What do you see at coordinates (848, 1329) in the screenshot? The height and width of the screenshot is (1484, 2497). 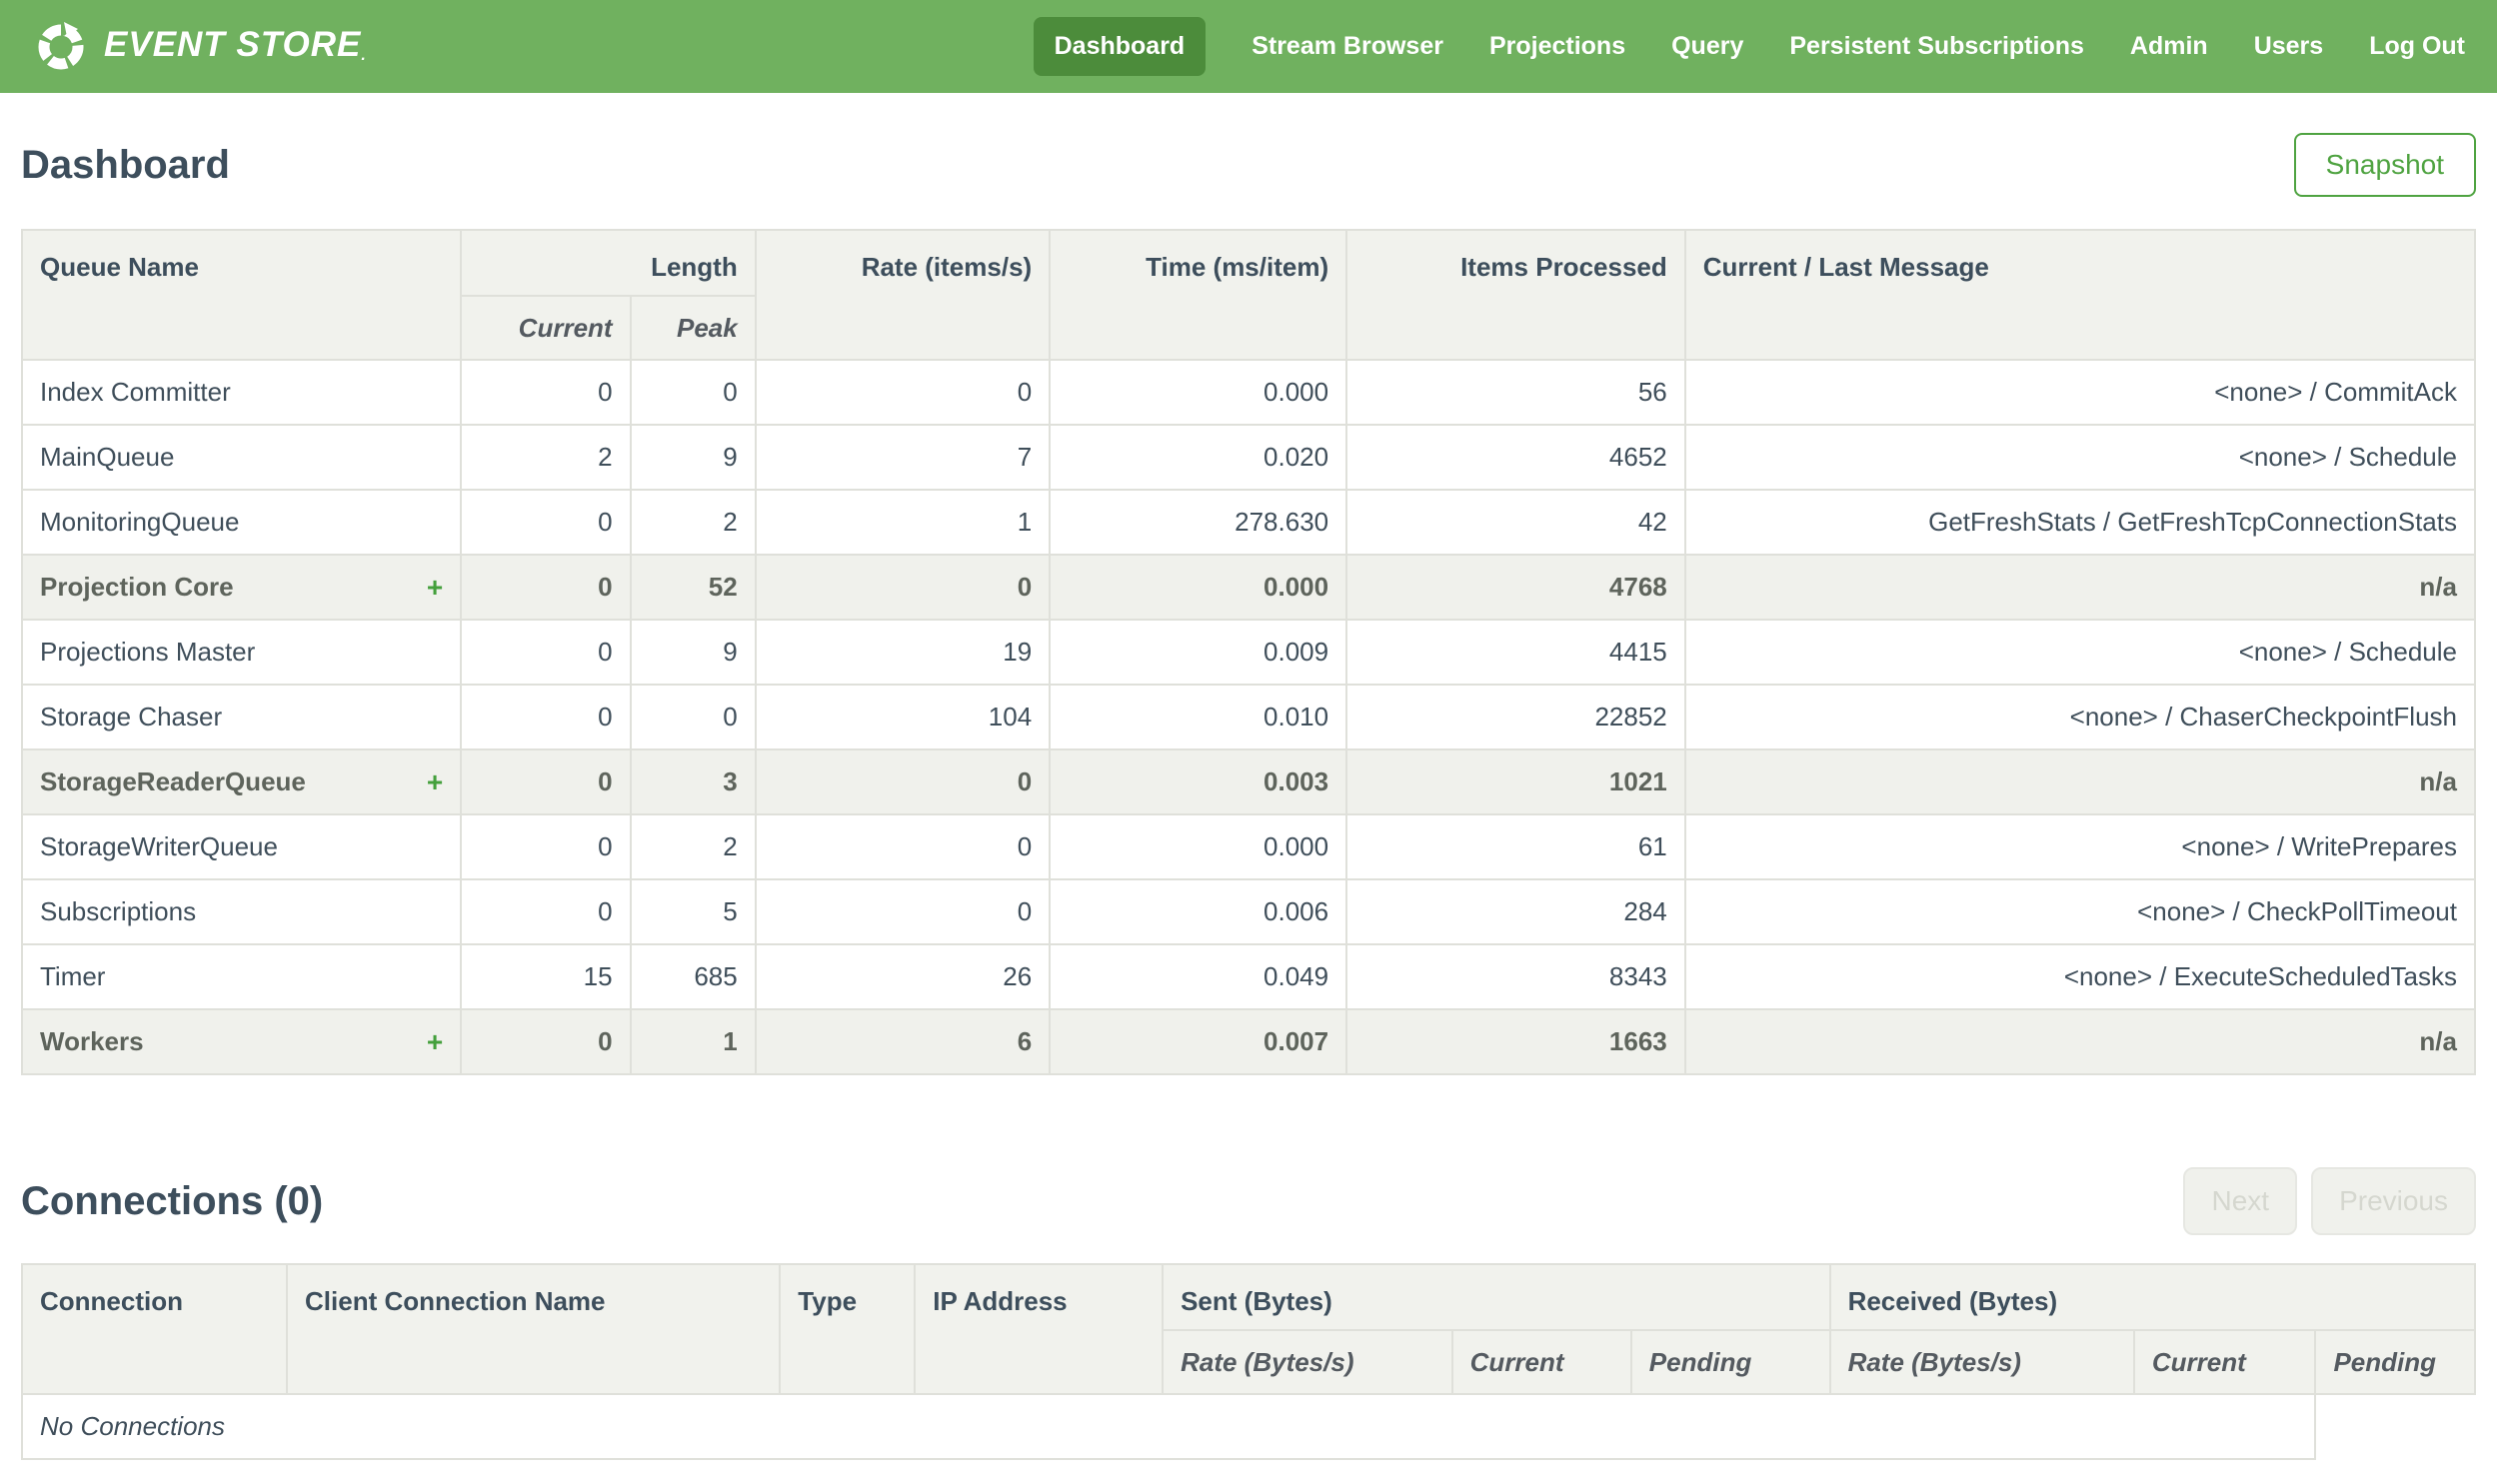 I see `col-type: Type` at bounding box center [848, 1329].